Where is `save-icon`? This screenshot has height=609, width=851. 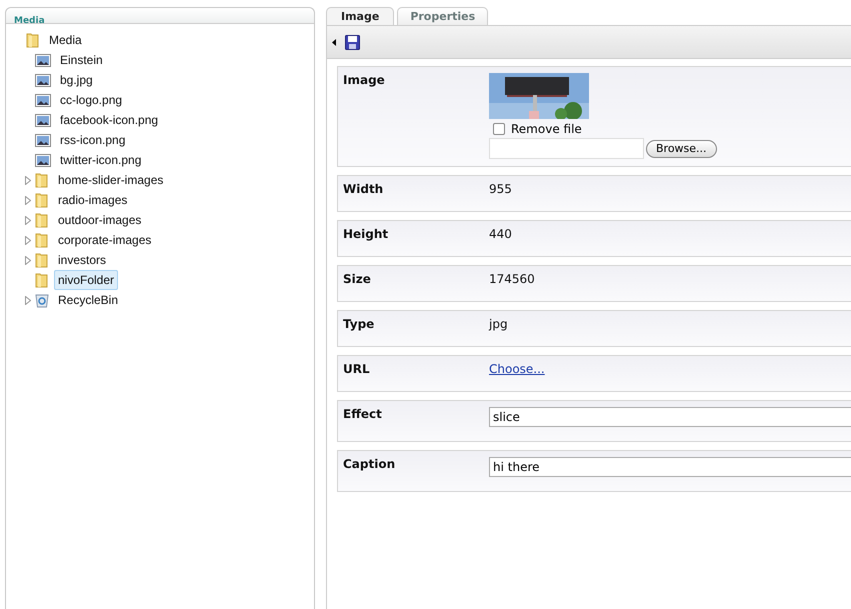 save-icon is located at coordinates (352, 42).